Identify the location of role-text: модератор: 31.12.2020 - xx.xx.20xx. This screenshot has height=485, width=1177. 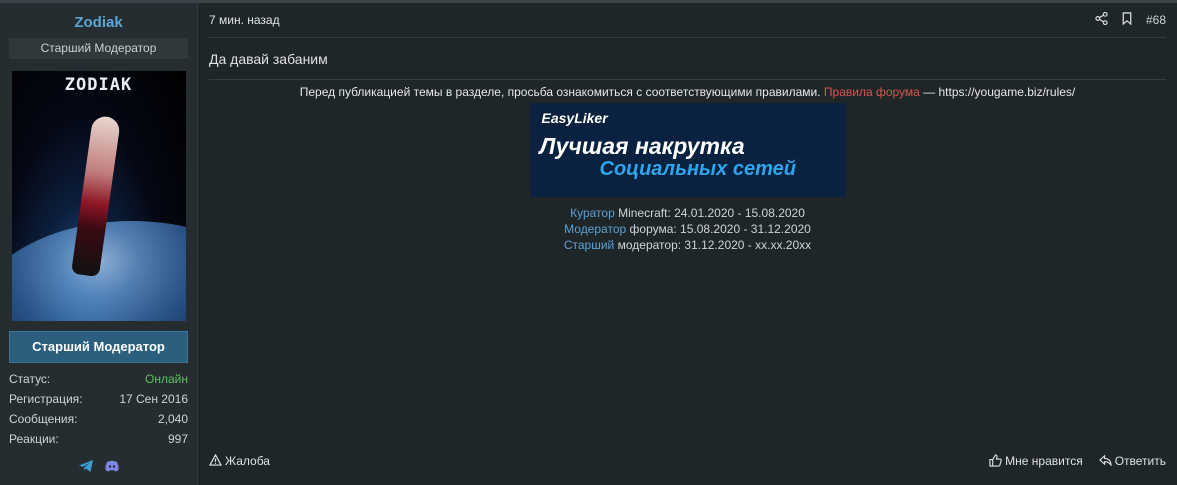
(714, 245).